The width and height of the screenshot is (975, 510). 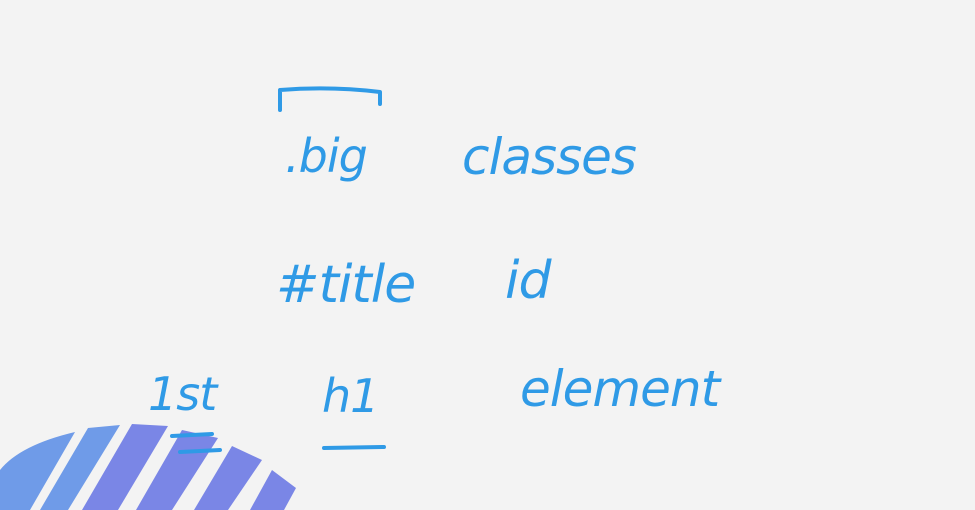 What do you see at coordinates (326, 156) in the screenshot?
I see `note-term-big: .big` at bounding box center [326, 156].